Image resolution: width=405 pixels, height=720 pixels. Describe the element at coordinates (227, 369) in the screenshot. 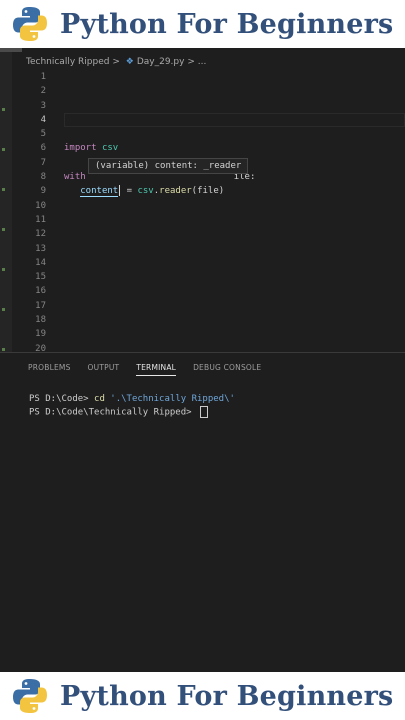

I see `tab-debug-console: DEBUG CONSOLE` at that location.